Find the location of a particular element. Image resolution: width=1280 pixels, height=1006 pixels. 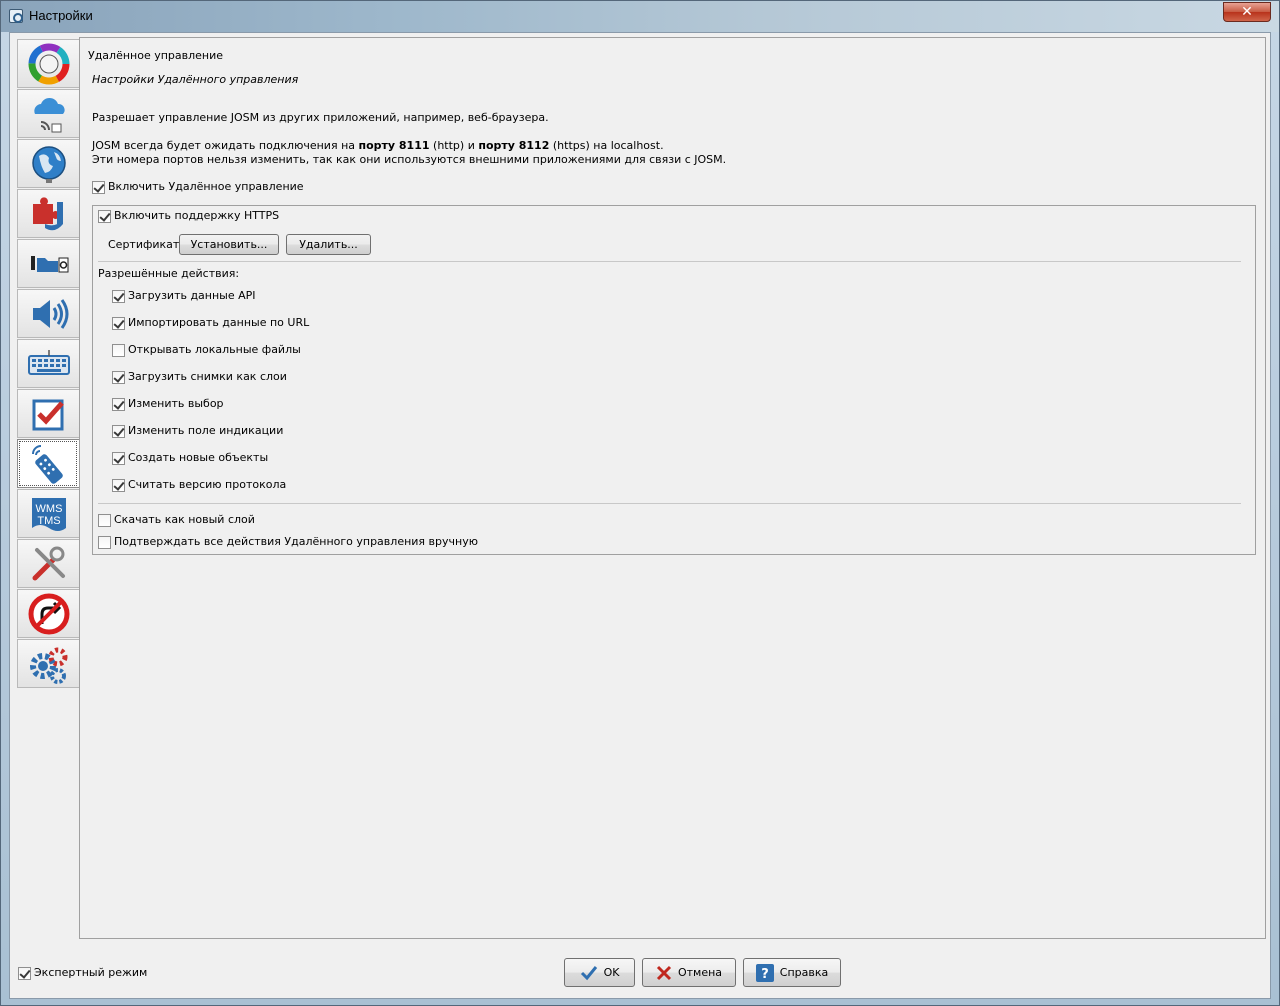

perm-create-objects-label: Создать новые объекты is located at coordinates (198, 457).